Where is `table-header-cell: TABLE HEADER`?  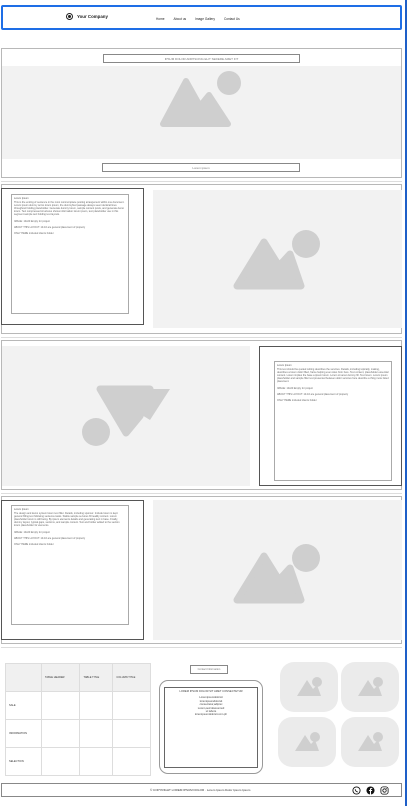
table-header-cell: TABLE HEADER is located at coordinates (60, 677).